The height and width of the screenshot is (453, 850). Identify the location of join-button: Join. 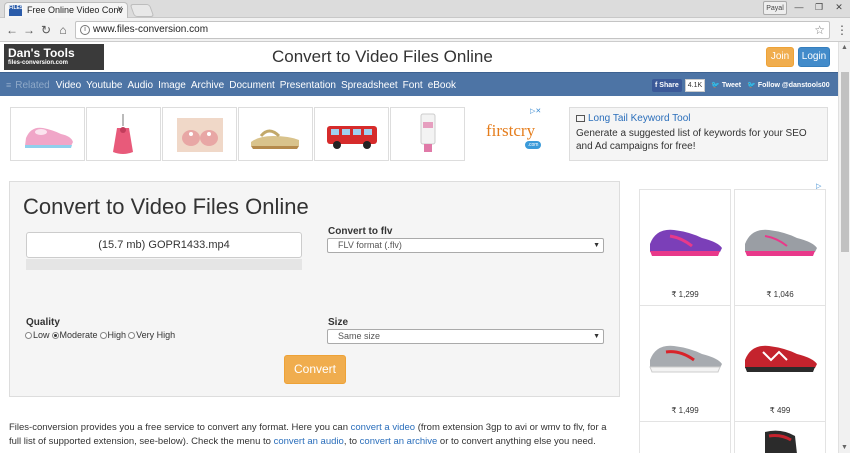
(780, 57).